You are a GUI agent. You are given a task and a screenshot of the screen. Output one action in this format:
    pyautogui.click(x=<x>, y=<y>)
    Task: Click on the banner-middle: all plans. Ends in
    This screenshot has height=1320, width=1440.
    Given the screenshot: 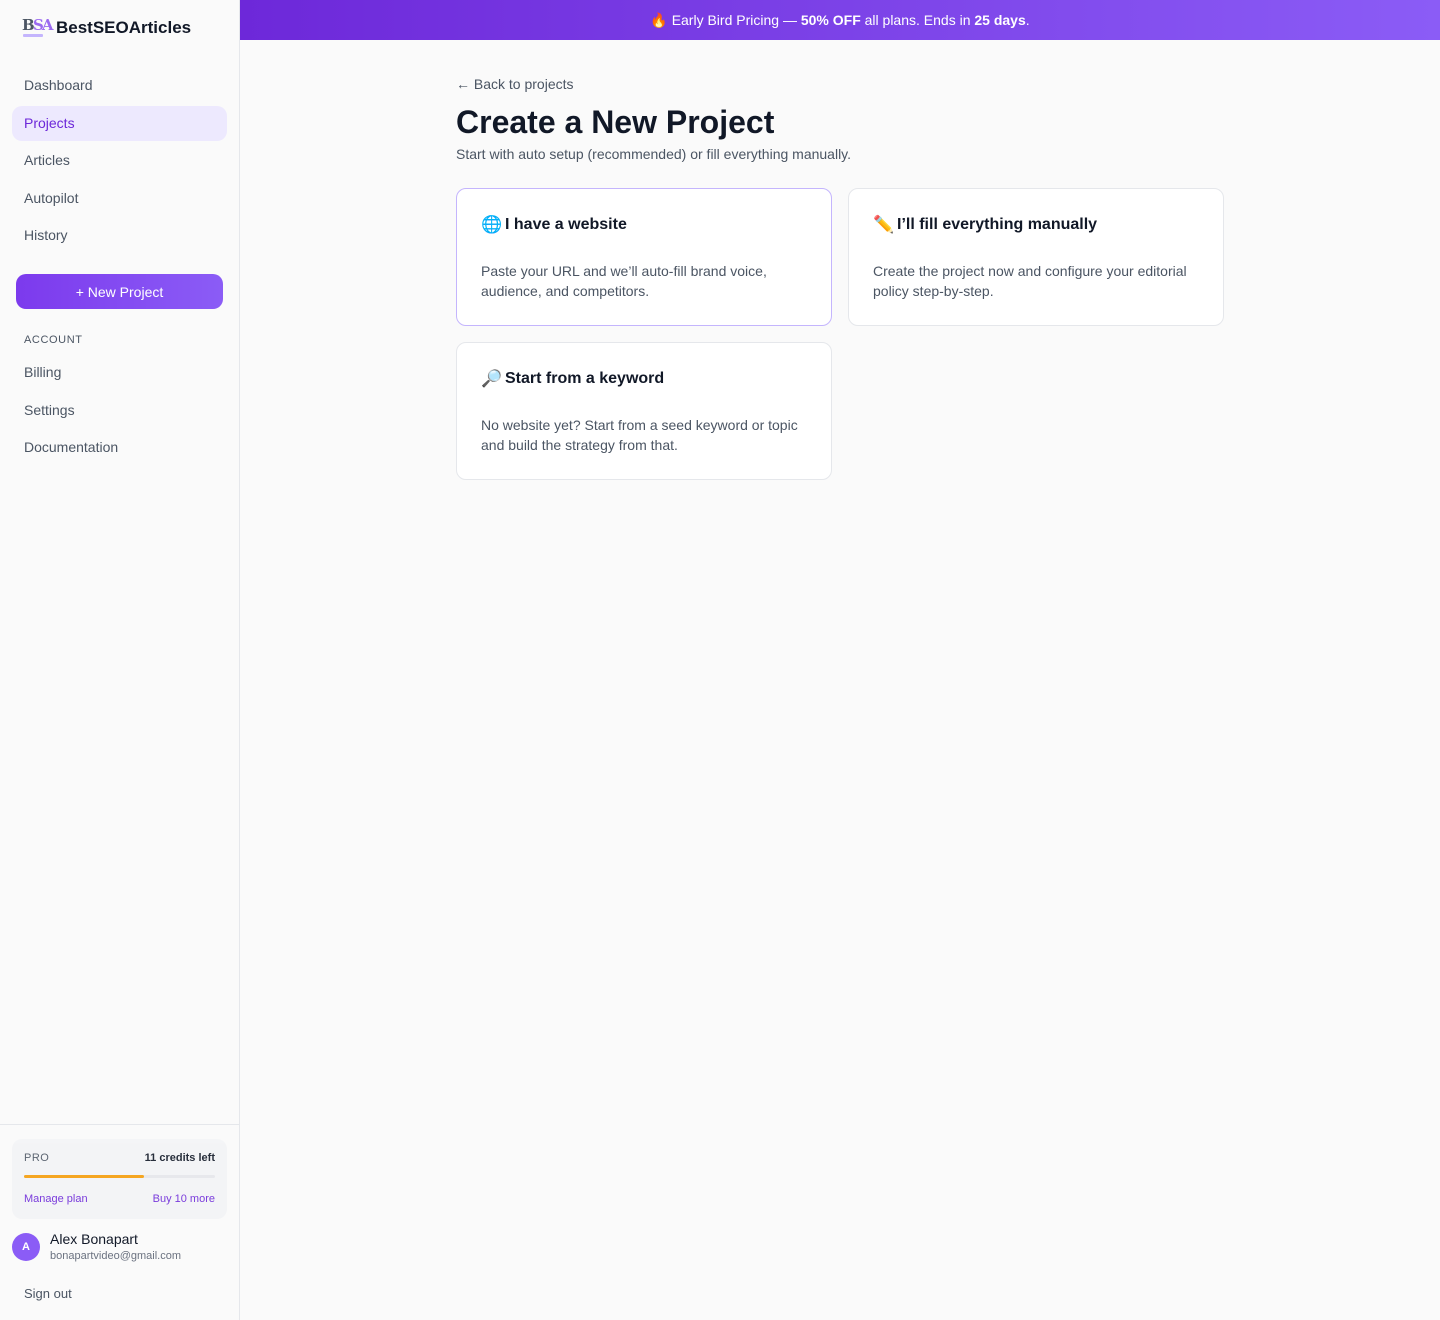 What is the action you would take?
    pyautogui.click(x=917, y=20)
    